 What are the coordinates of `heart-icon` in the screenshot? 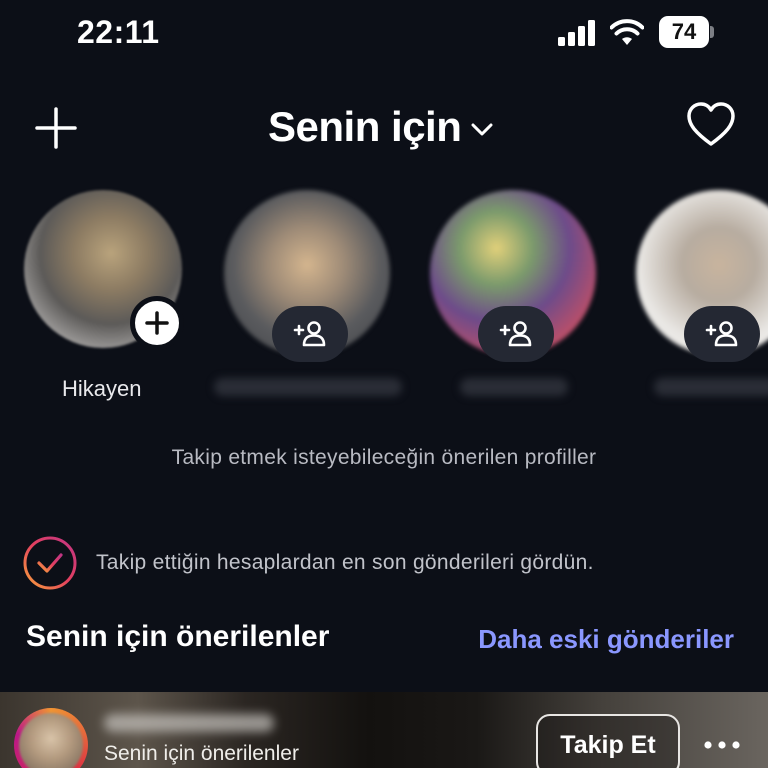 It's located at (711, 125).